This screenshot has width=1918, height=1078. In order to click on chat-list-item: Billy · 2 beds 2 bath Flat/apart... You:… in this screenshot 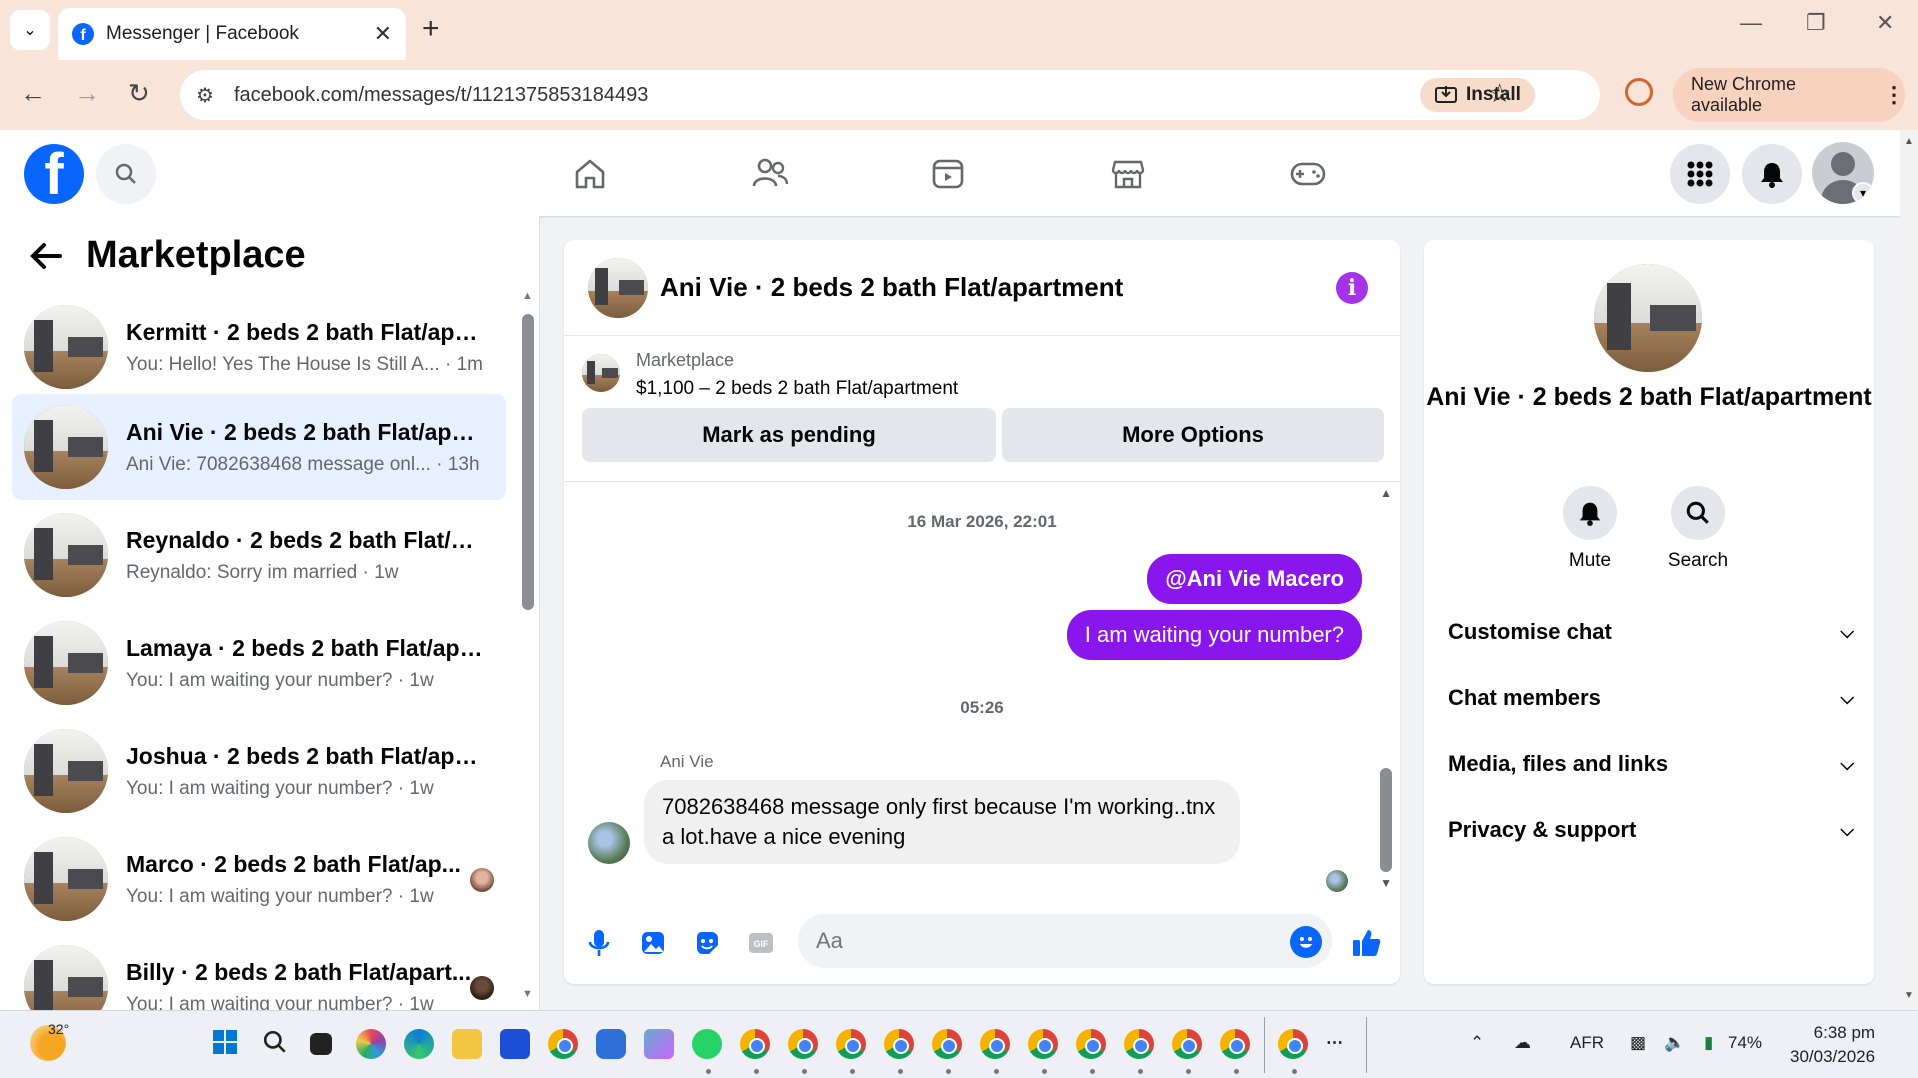, I will do `click(259, 972)`.